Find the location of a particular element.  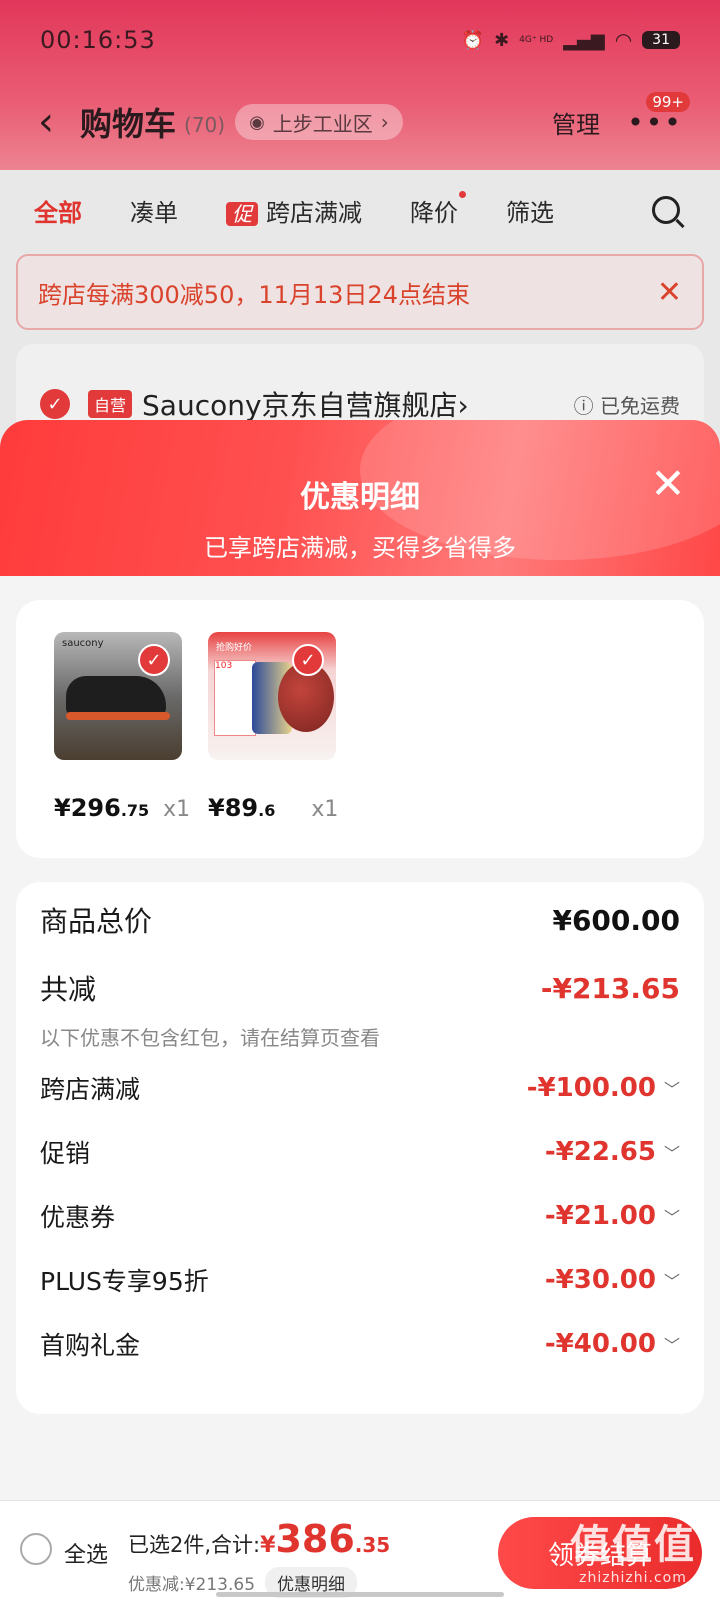

shop-checkbox: ✓ is located at coordinates (55, 404).